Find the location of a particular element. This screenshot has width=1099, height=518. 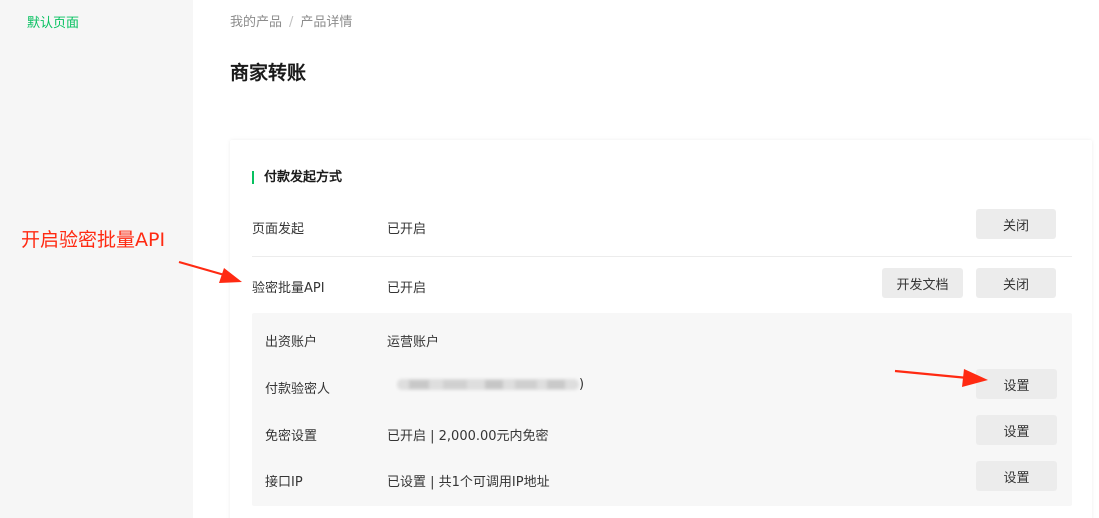

batch-api-status: 已开启 is located at coordinates (407, 288).